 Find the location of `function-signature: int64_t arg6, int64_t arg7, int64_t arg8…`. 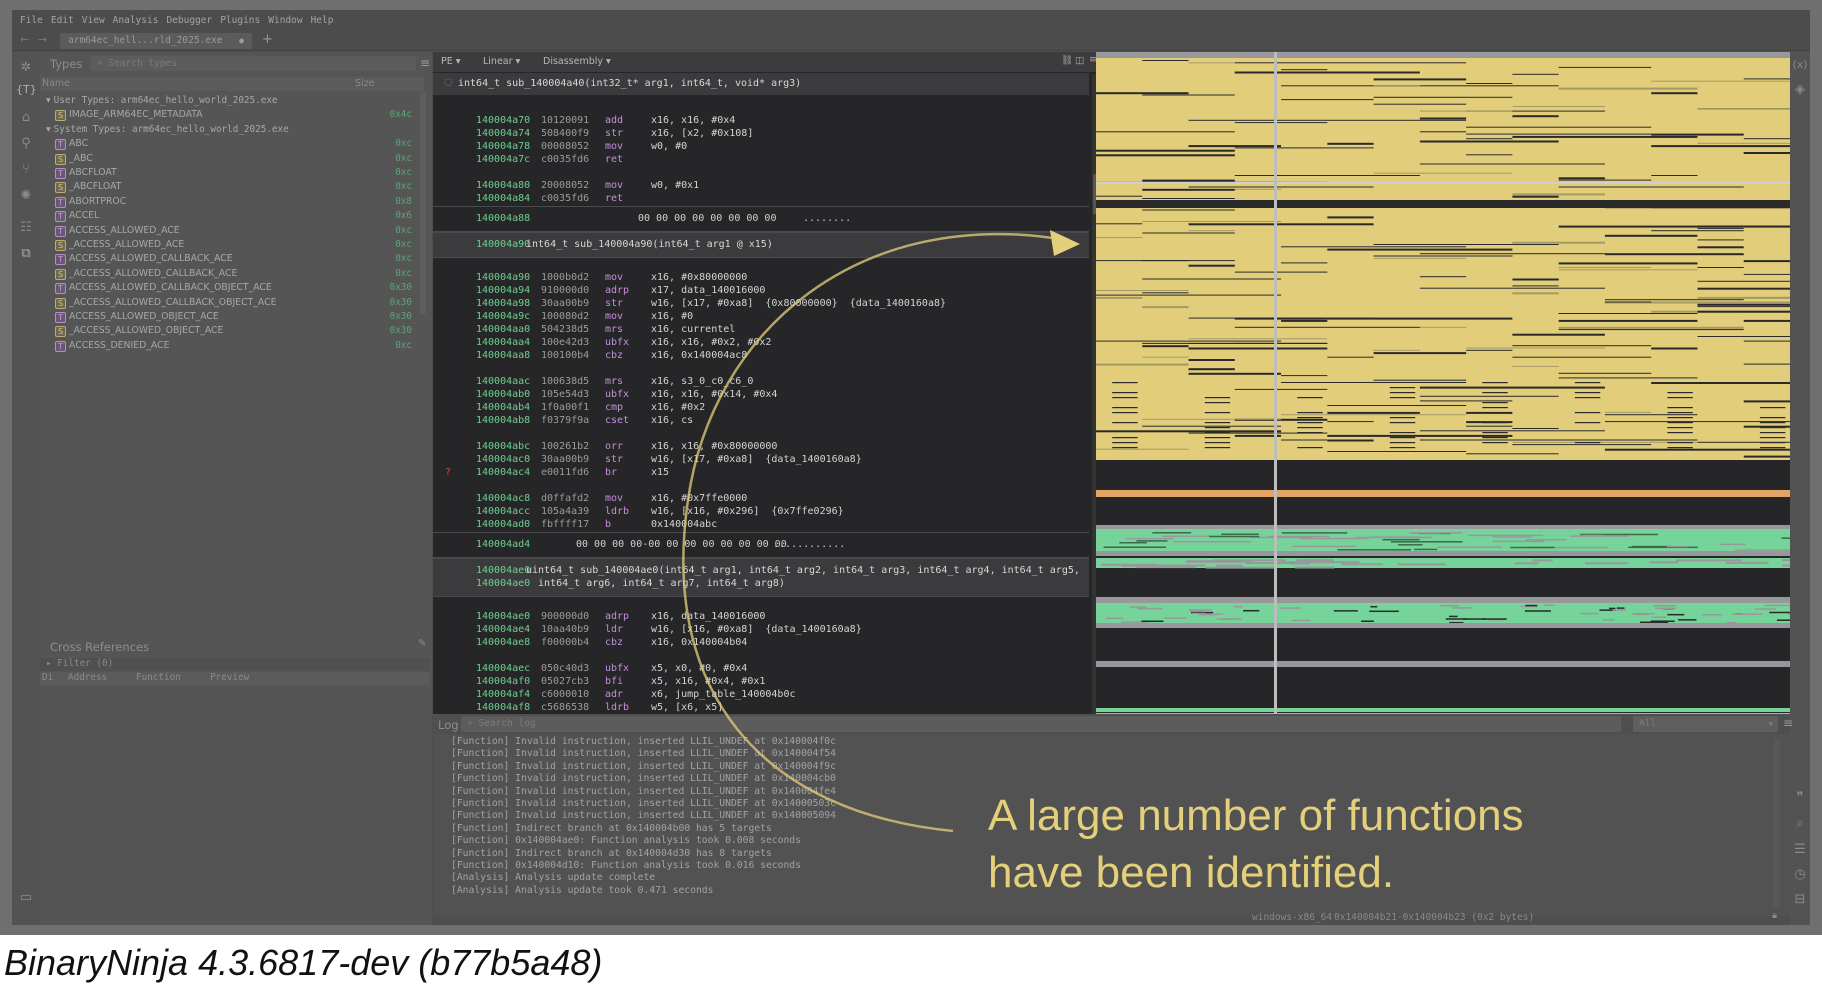

function-signature: int64_t arg6, int64_t arg7, int64_t arg8… is located at coordinates (655, 583).